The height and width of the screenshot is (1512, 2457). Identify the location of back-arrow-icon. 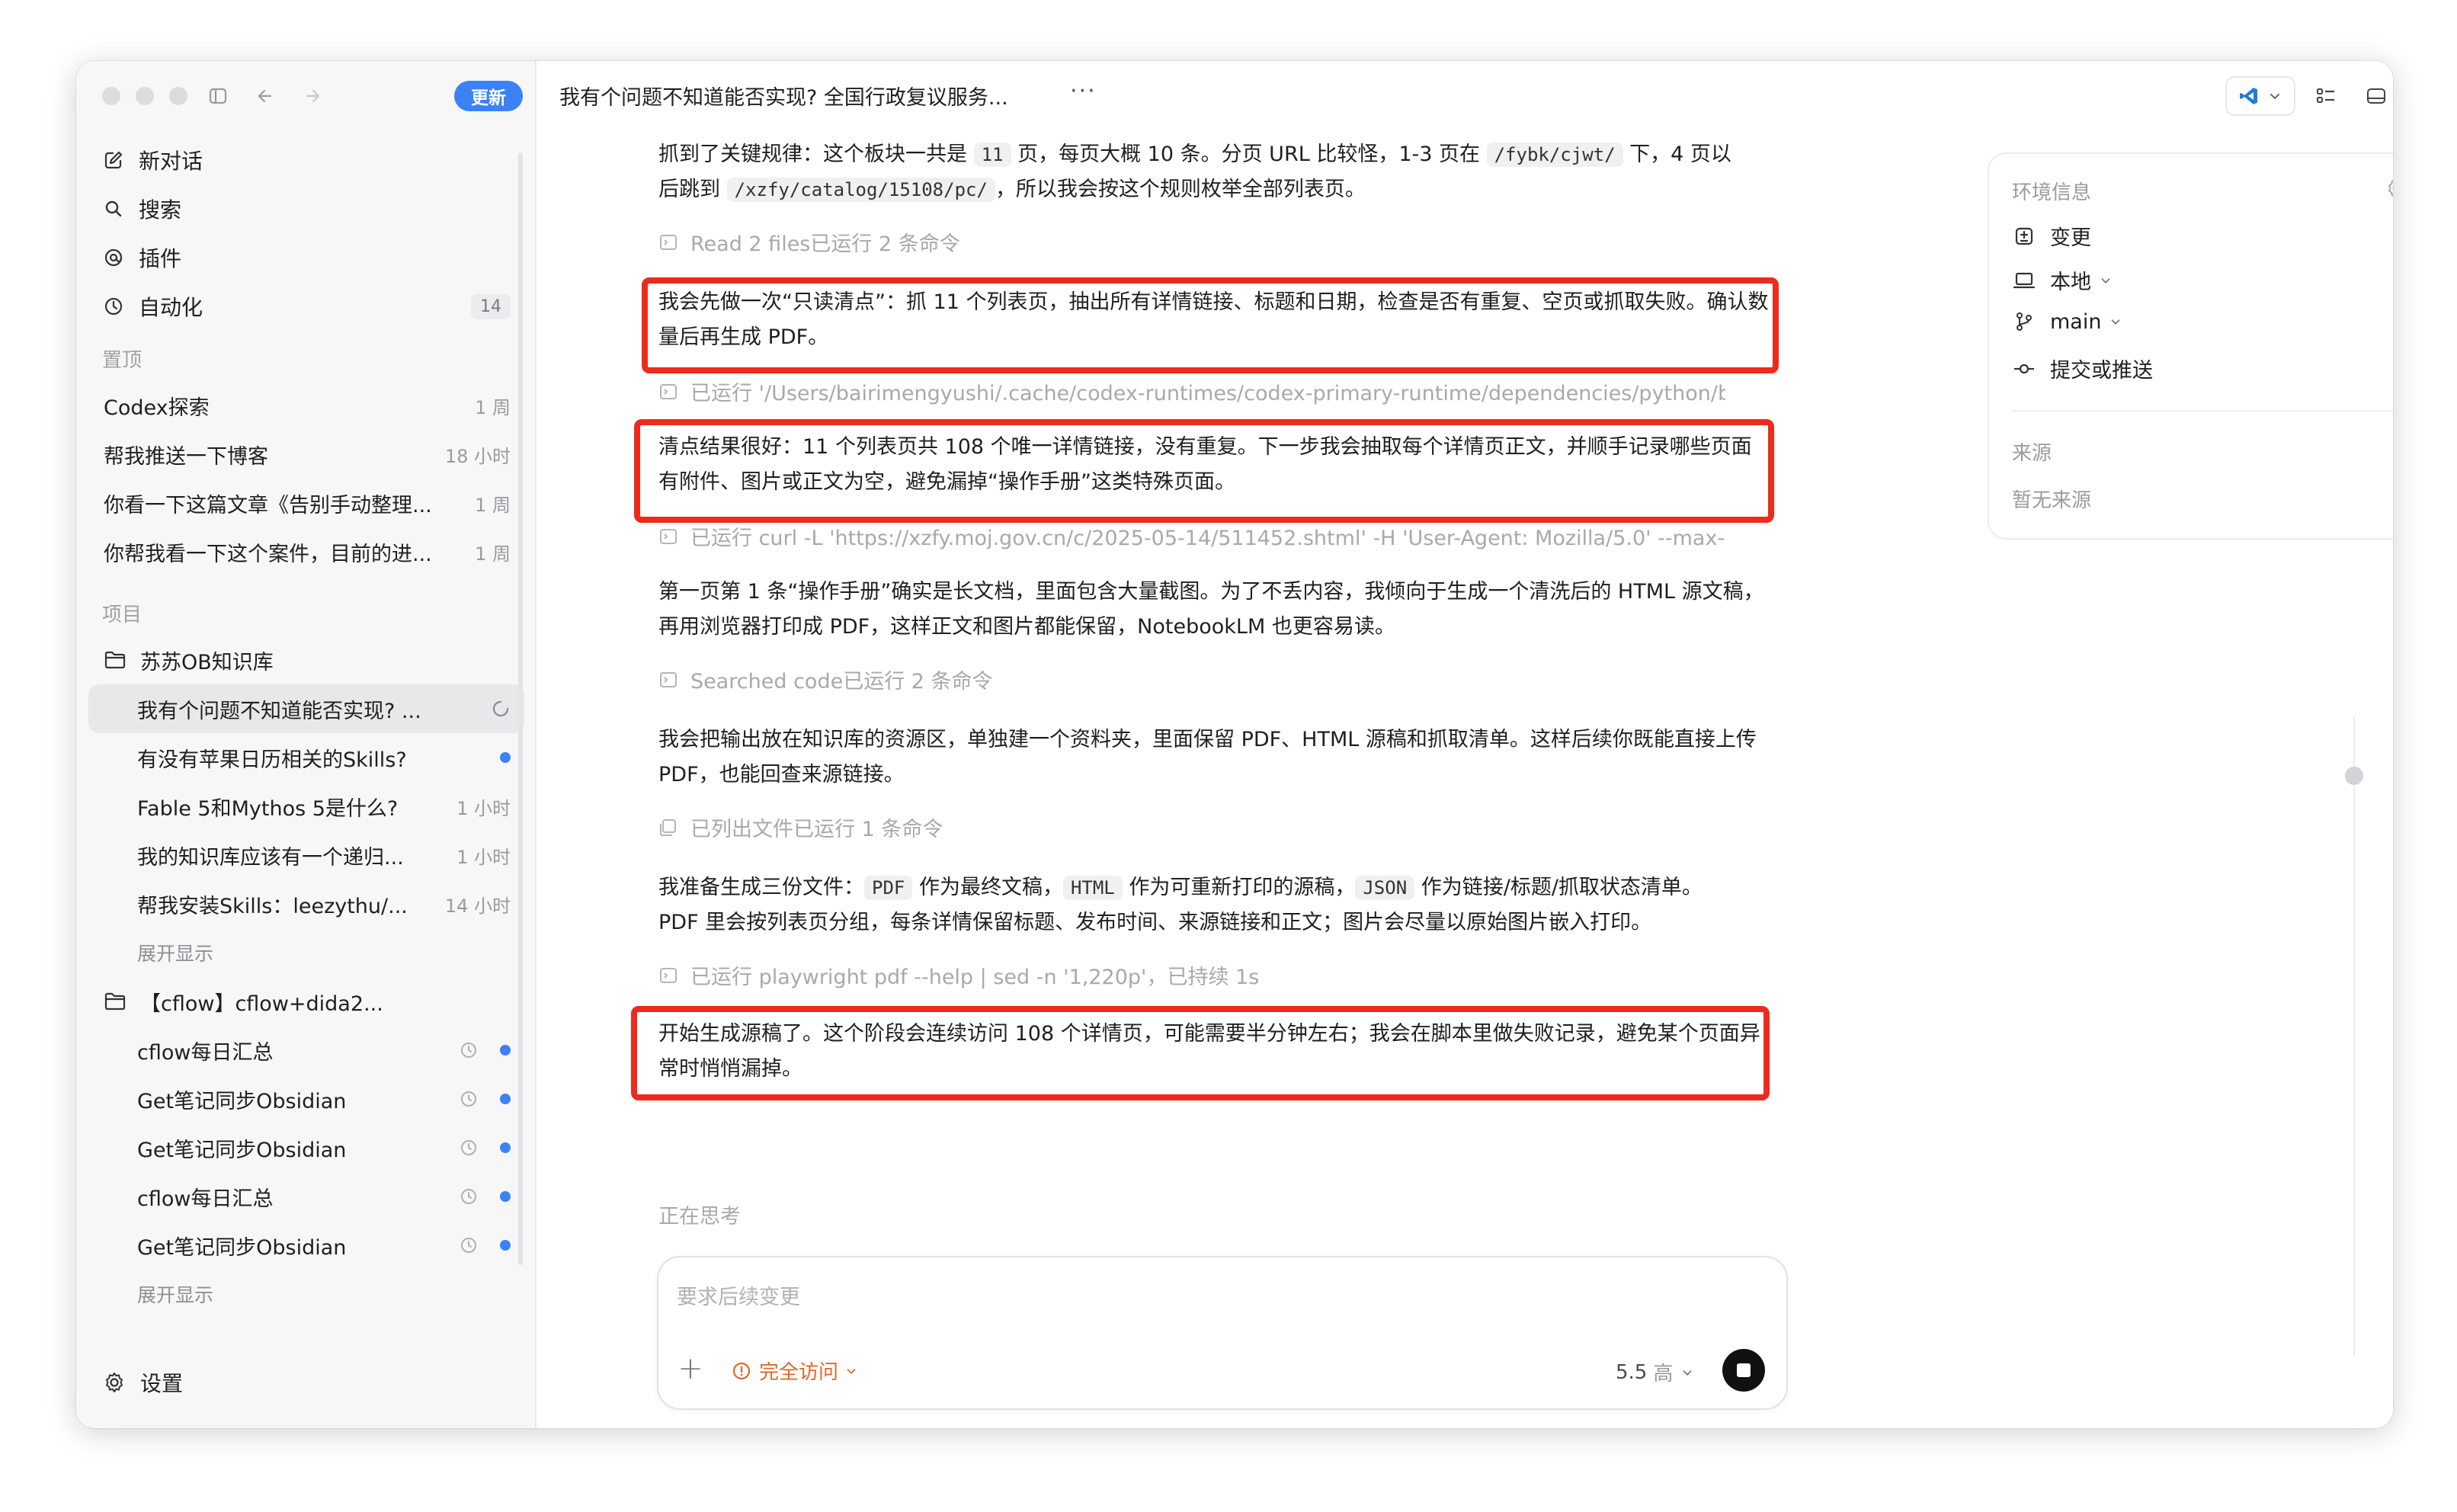
(265, 96).